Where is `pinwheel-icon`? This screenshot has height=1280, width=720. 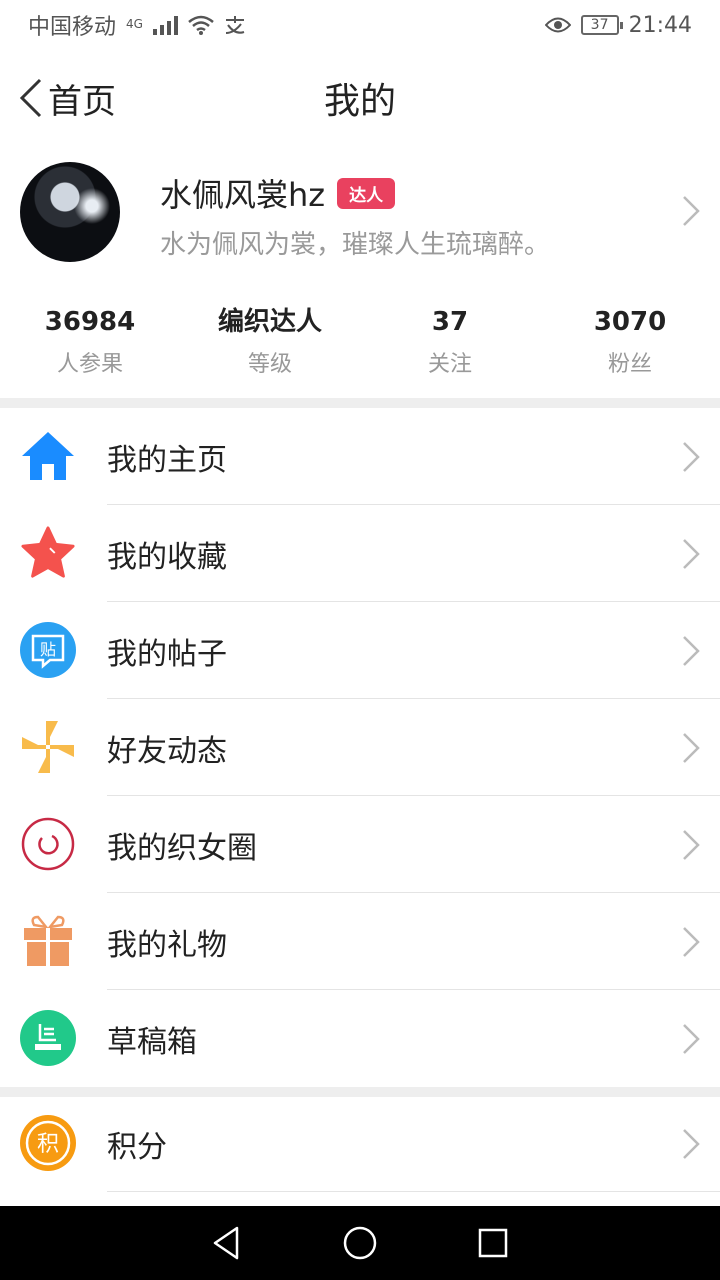 pinwheel-icon is located at coordinates (48, 747).